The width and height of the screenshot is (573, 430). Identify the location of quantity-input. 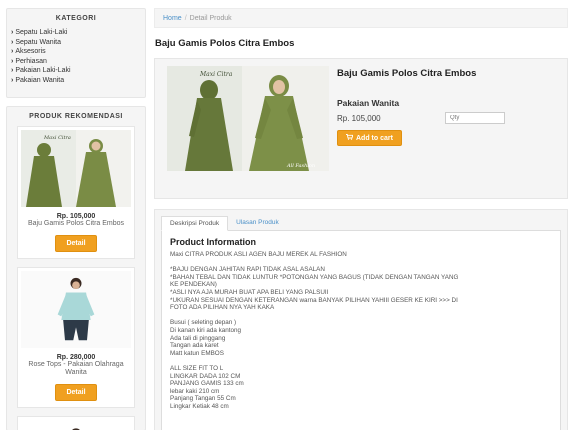
(475, 118).